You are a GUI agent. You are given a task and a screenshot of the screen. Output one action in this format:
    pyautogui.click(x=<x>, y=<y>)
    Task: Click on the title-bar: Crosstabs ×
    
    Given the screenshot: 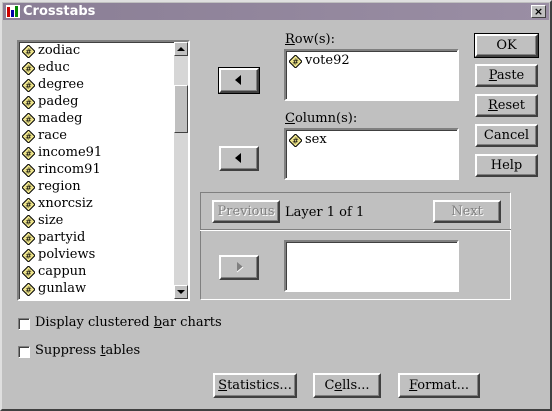 What is the action you would take?
    pyautogui.click(x=276, y=11)
    